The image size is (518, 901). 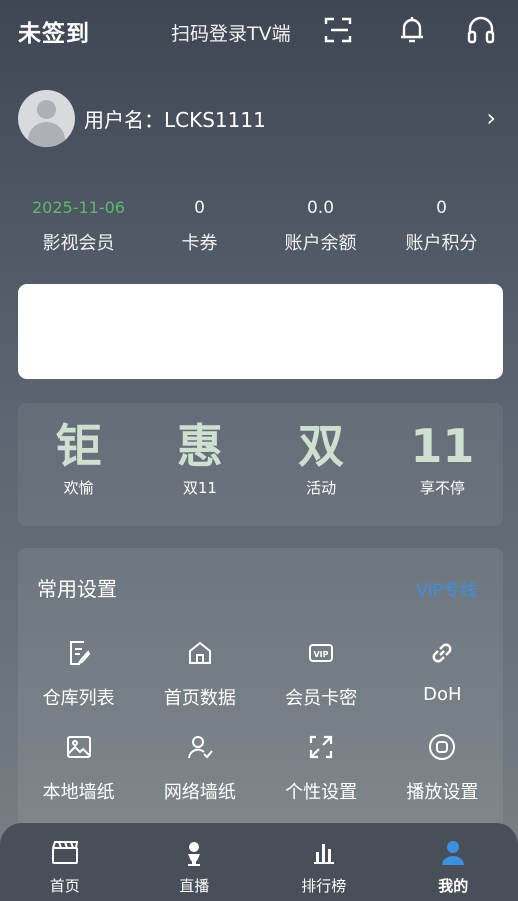 I want to click on sign-in-status: 未签到, so click(x=54, y=31).